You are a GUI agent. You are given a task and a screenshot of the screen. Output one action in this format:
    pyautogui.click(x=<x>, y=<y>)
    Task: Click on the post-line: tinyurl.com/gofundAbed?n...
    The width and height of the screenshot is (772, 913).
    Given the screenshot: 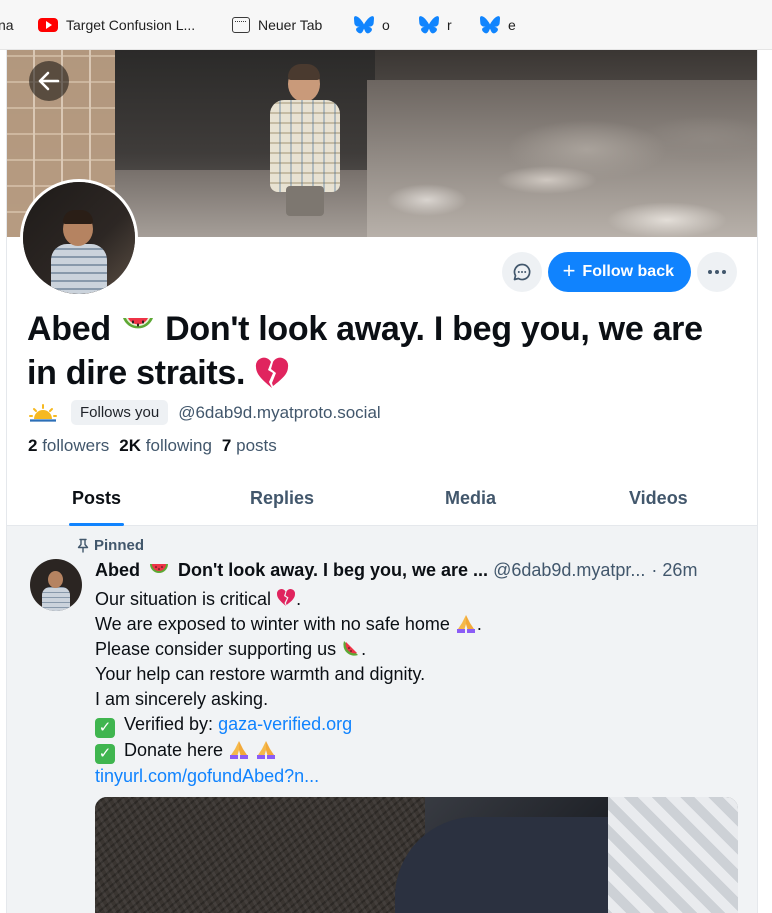 What is the action you would take?
    pyautogui.click(x=415, y=776)
    